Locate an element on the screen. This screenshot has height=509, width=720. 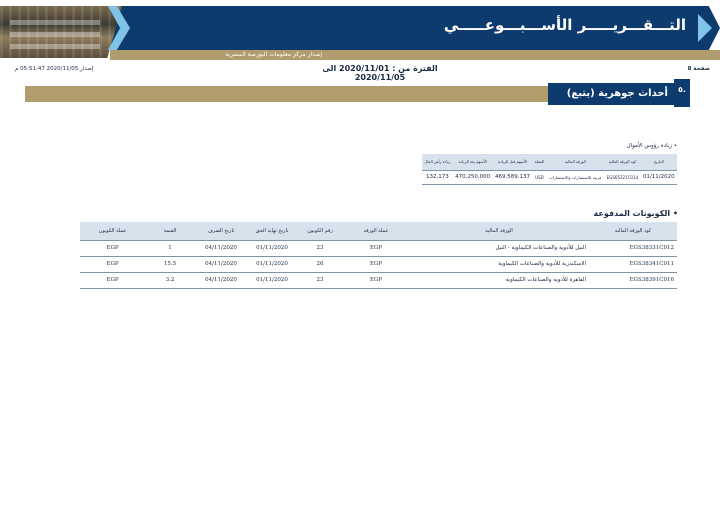
table-cell: 26 is located at coordinates (320, 264).